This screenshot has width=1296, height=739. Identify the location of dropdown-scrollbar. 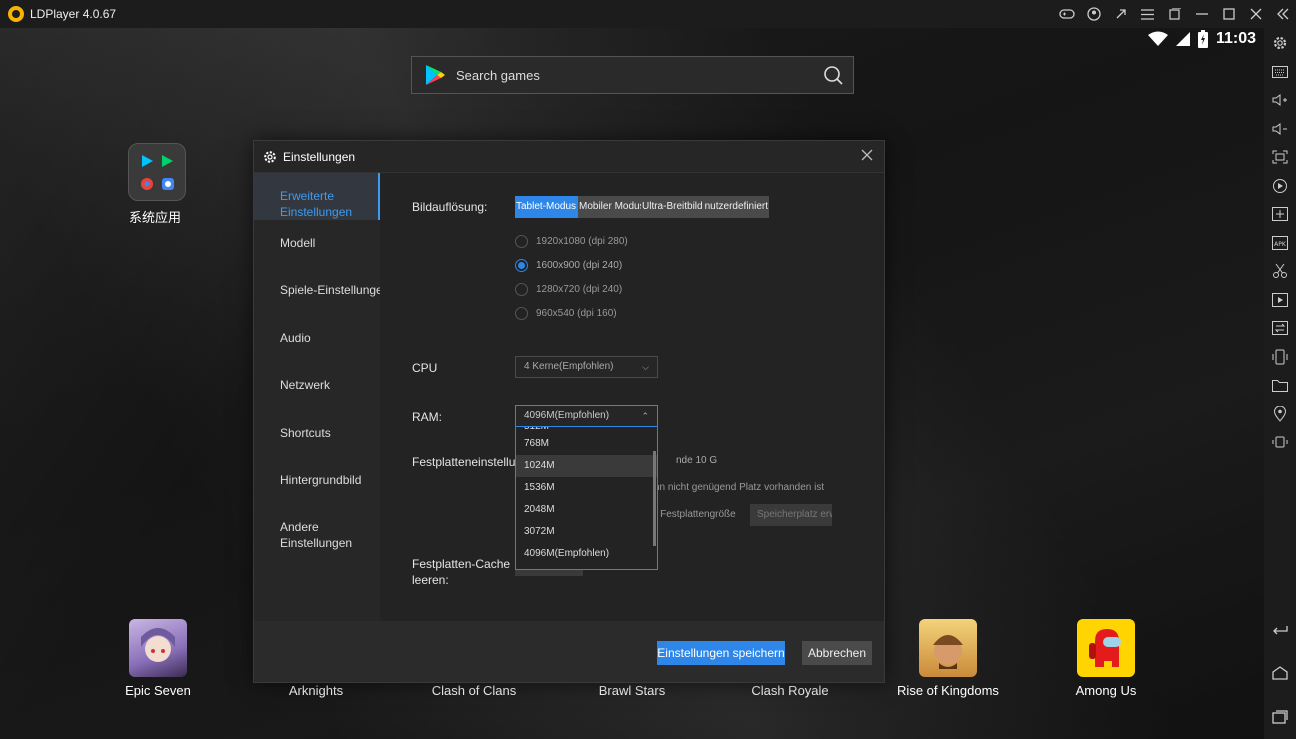
(654, 498).